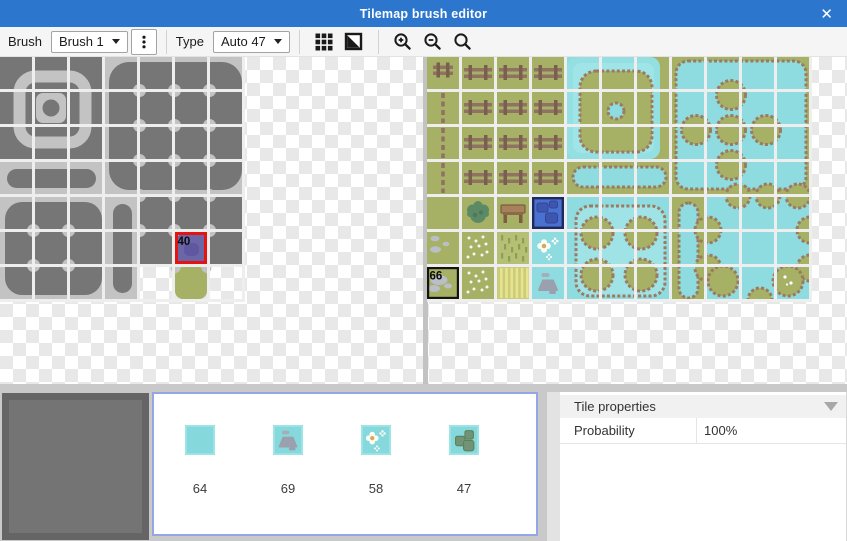 The image size is (847, 541). Describe the element at coordinates (831, 406) in the screenshot. I see `collapse-triangle-icon` at that location.